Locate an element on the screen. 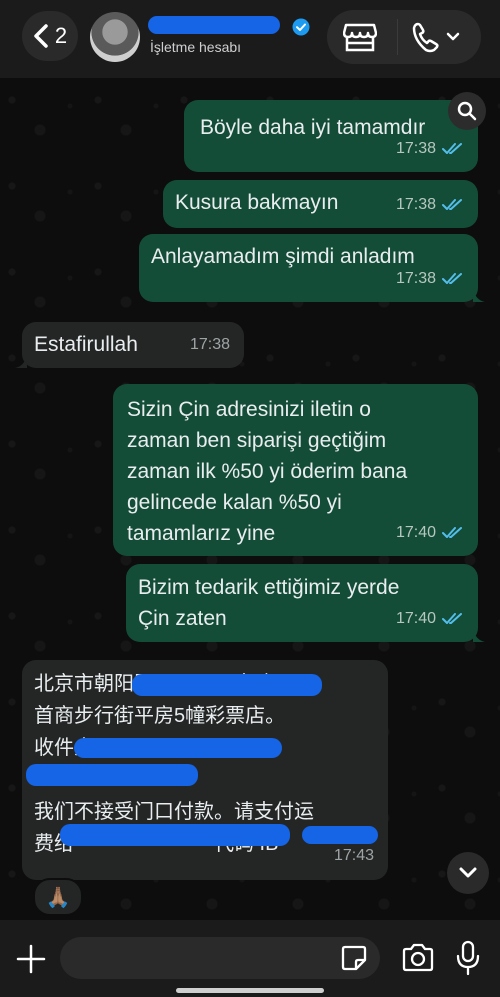 The image size is (500, 997). message-bubble-outgoing: Böyle daha iyi tamamdır 17:38 is located at coordinates (331, 136).